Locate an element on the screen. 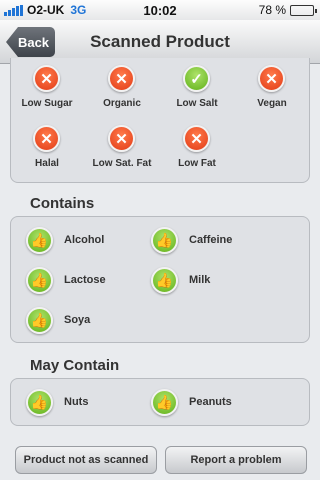  contains-item-lactose: Lactose is located at coordinates (85, 280).